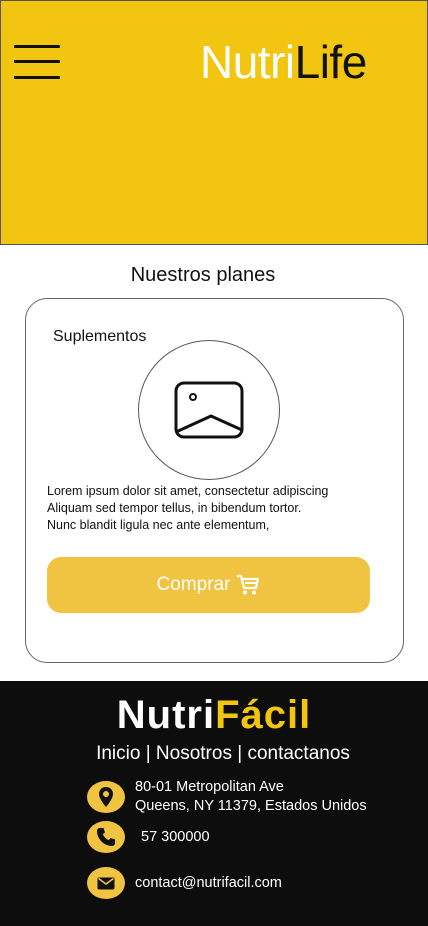 Image resolution: width=428 pixels, height=926 pixels. Describe the element at coordinates (194, 753) in the screenshot. I see `footer-nav-nosotros: Nosotros` at that location.